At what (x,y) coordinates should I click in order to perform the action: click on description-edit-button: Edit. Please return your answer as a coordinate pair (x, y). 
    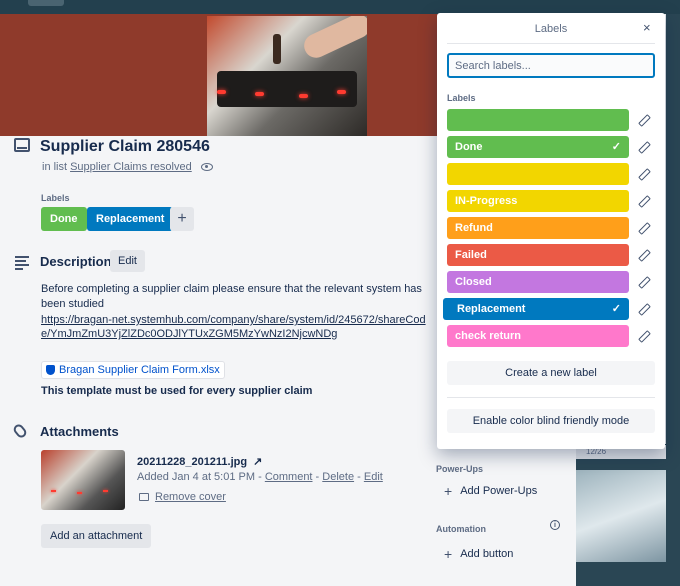
    Looking at the image, I should click on (127, 261).